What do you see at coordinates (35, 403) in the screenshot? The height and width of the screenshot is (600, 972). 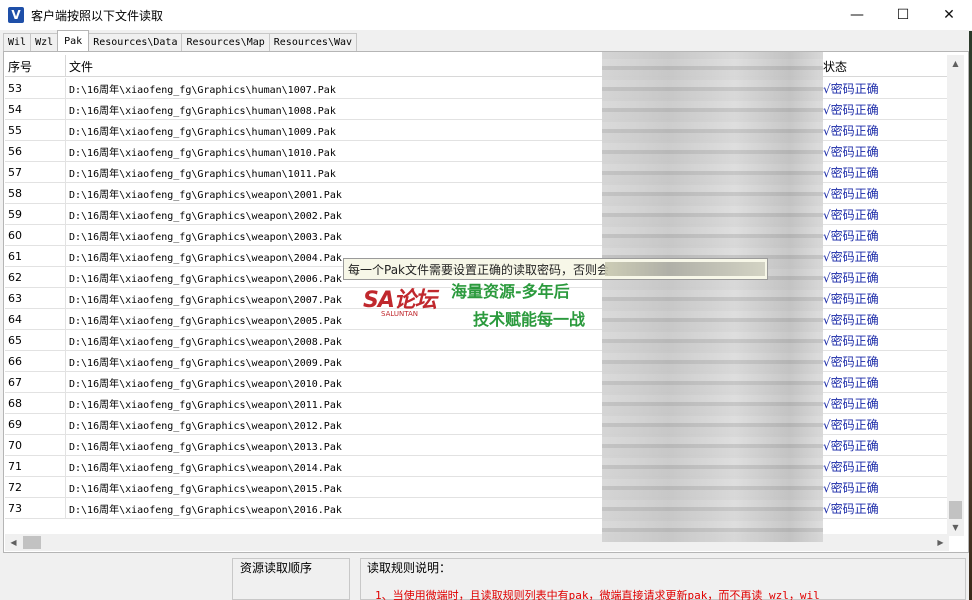 I see `row-number: 68` at bounding box center [35, 403].